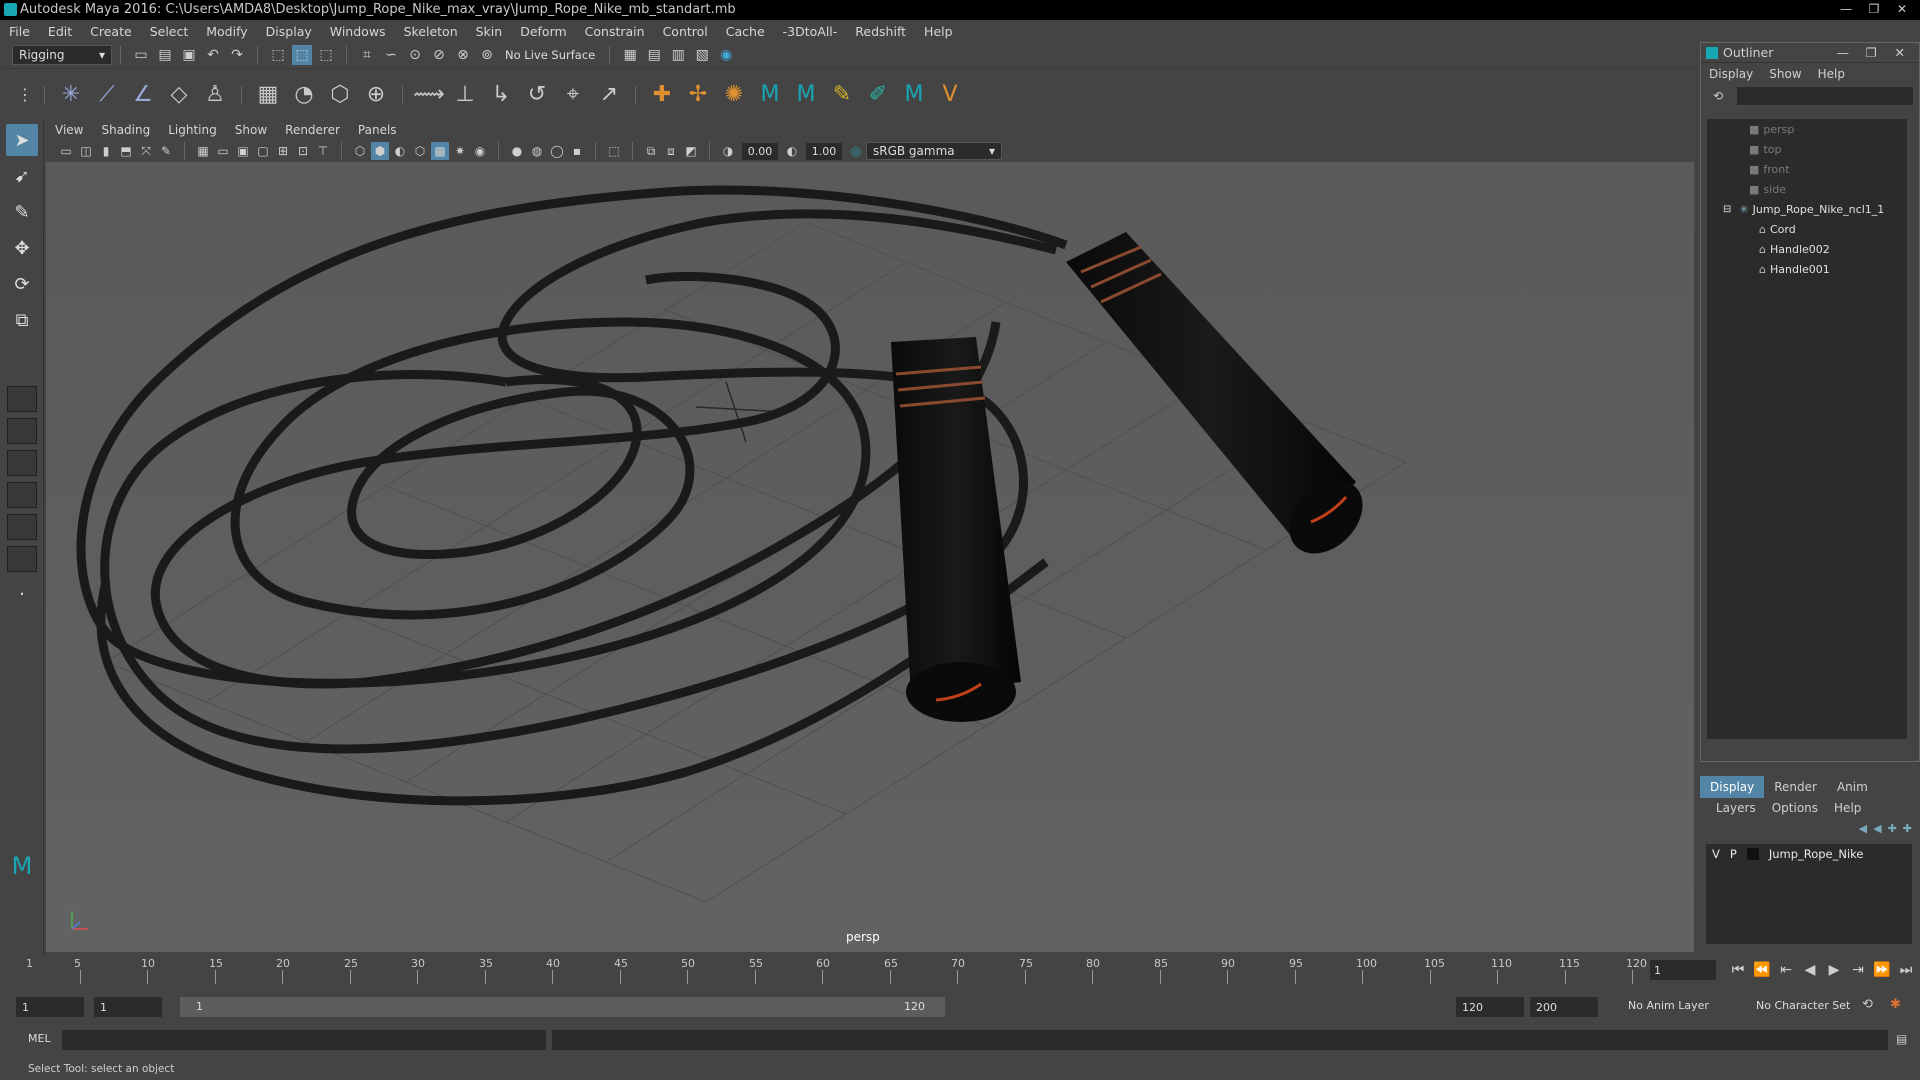  Describe the element at coordinates (480, 151) in the screenshot. I see `shadows-icon: ◉` at that location.